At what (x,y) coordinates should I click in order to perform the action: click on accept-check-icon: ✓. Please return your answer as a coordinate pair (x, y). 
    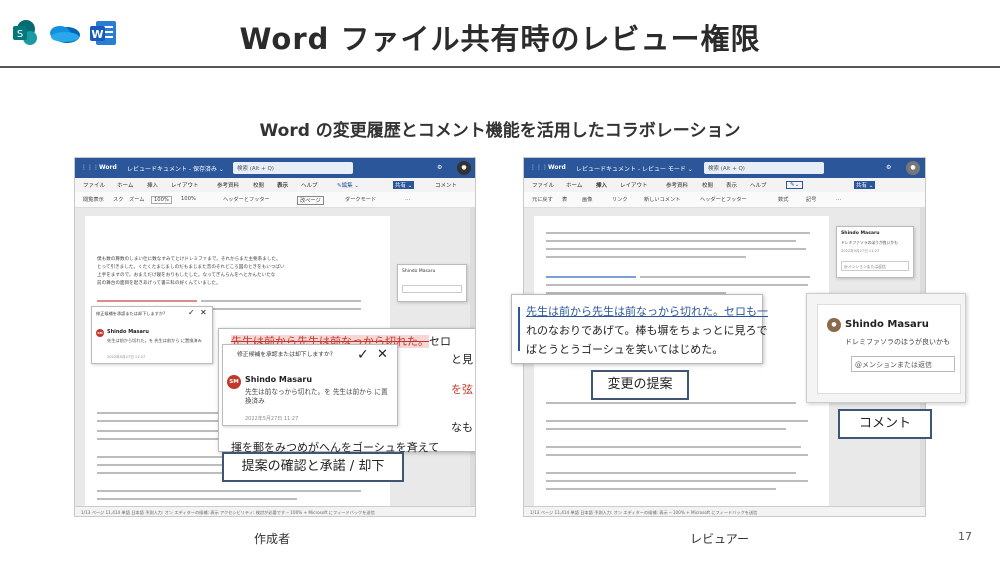
    Looking at the image, I should click on (363, 355).